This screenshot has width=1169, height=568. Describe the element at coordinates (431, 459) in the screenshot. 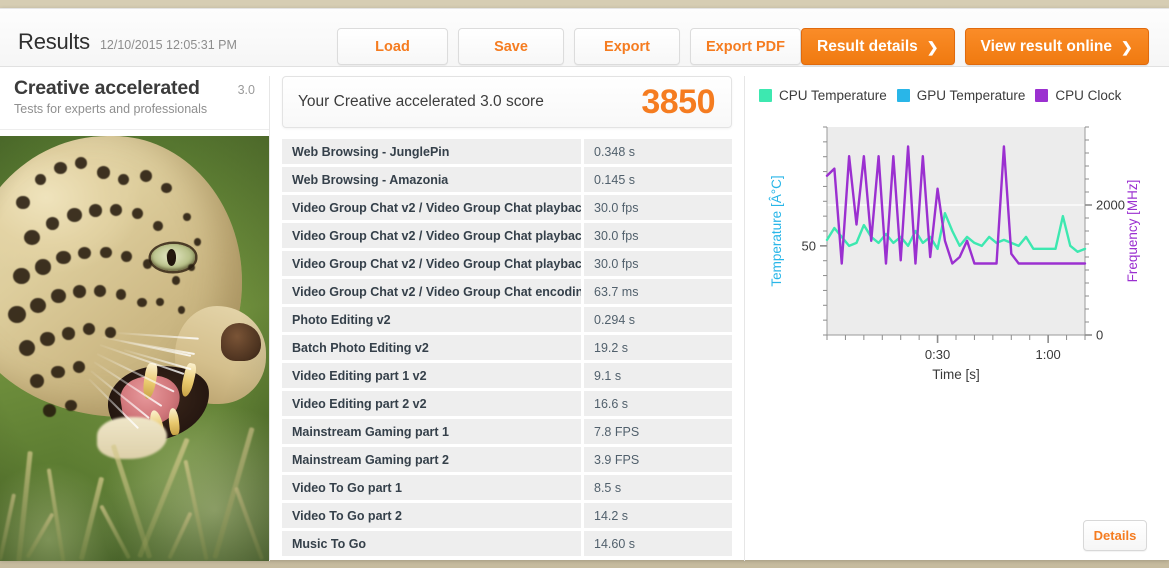

I see `test-name: Mainstream Gaming part 2` at that location.